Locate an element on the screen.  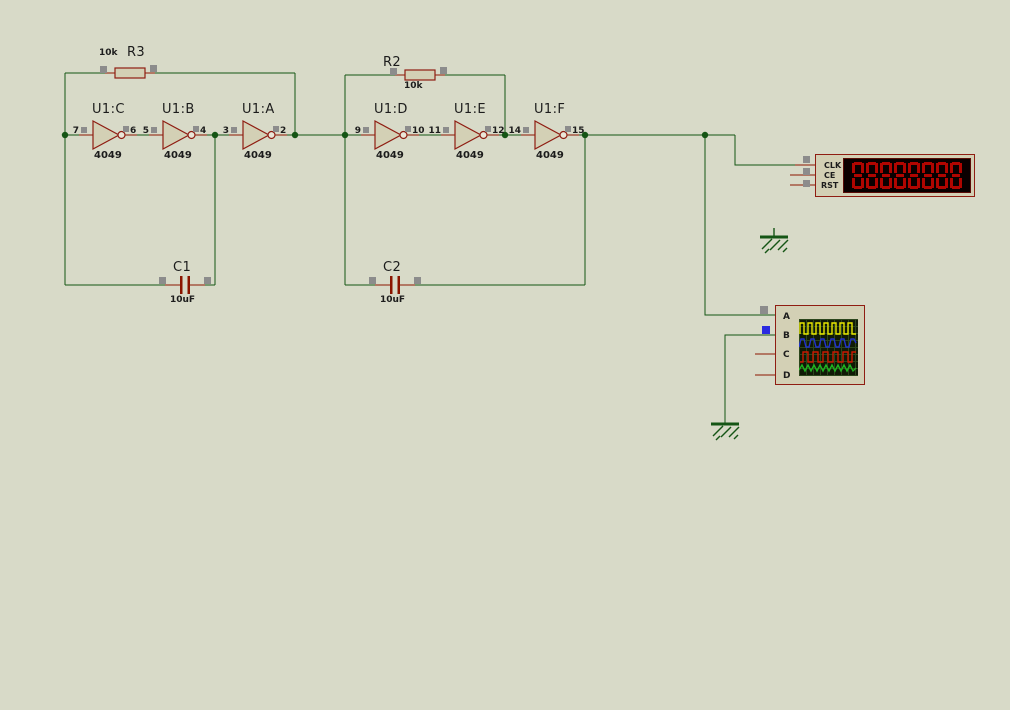
pin-number: 11 is located at coordinates (434, 131).